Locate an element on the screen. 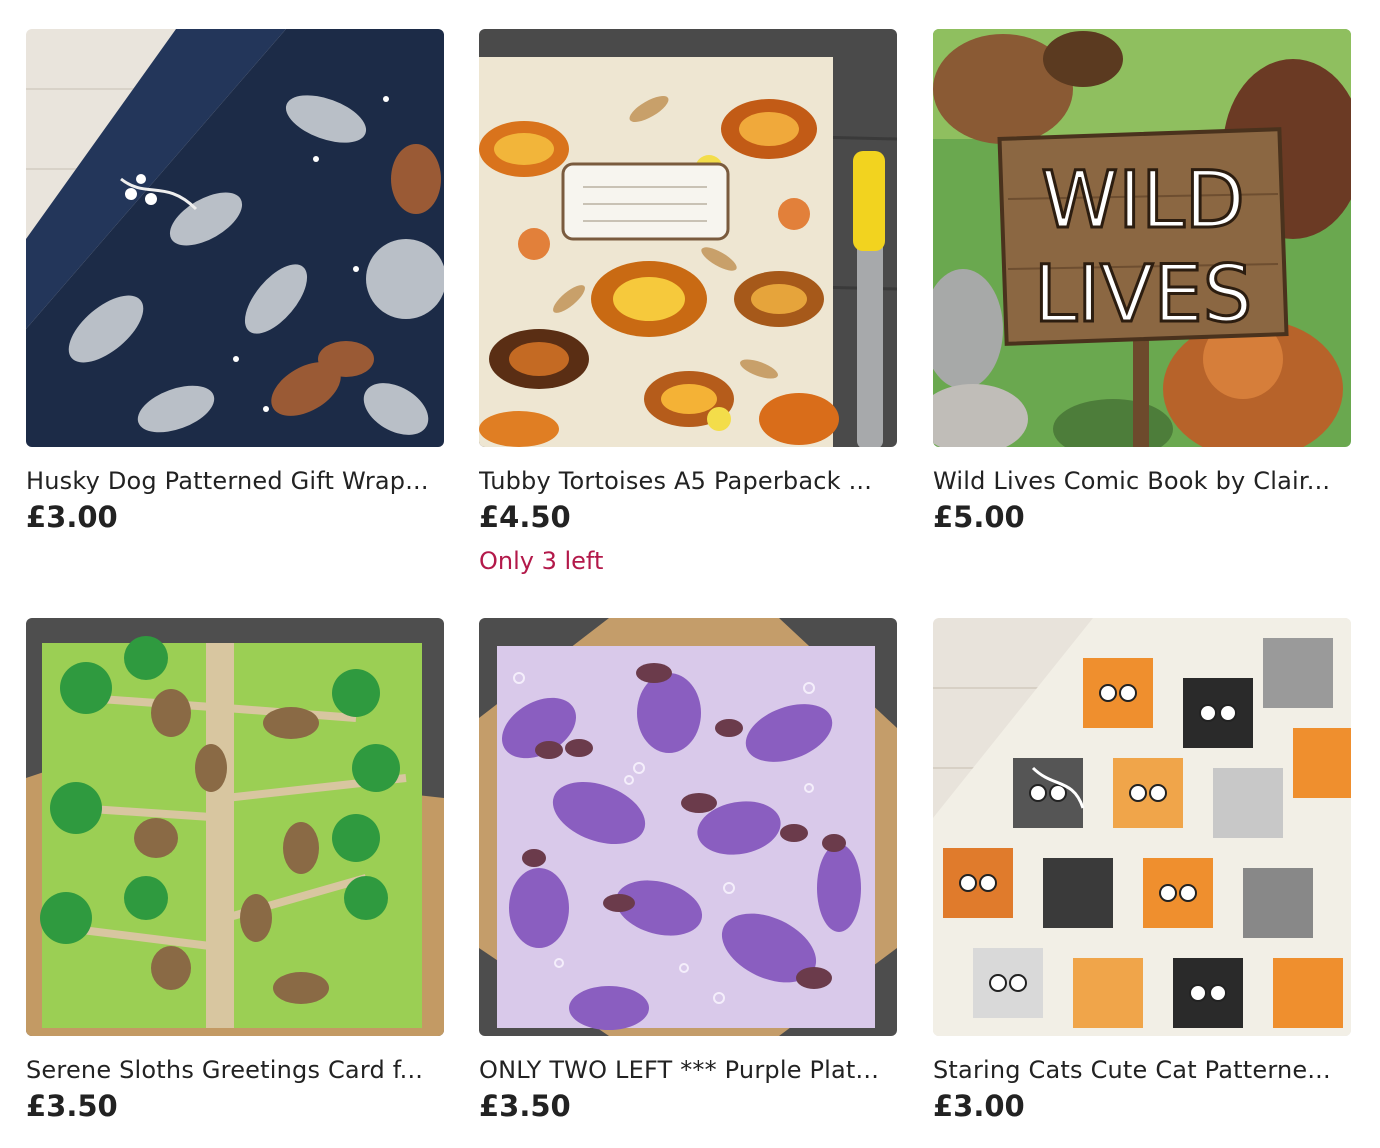 The width and height of the screenshot is (1380, 1148). comic-title-line2: LIVES is located at coordinates (1143, 295).